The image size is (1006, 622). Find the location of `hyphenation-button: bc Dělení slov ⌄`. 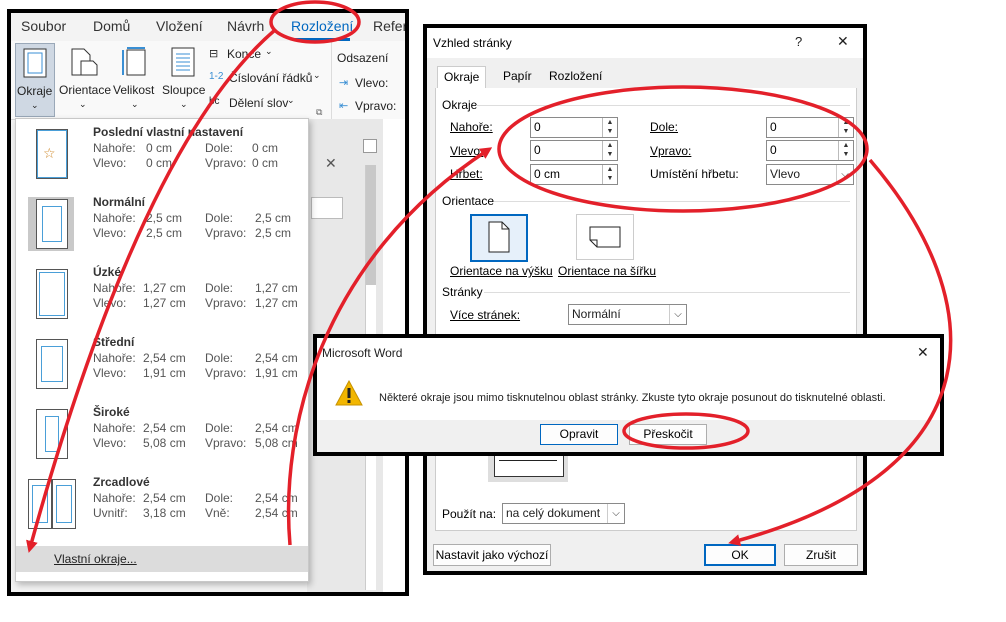

hyphenation-button: bc Dělení slov ⌄ is located at coordinates (266, 103).